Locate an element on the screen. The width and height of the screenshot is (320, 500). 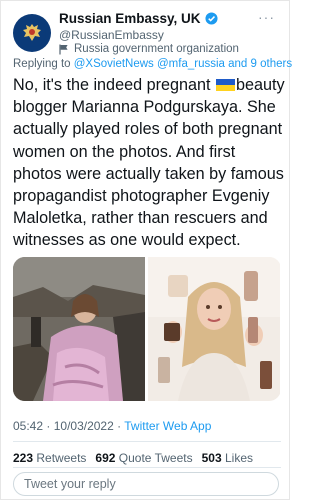
author-handle: @RussianEmbassy is located at coordinates (111, 35).